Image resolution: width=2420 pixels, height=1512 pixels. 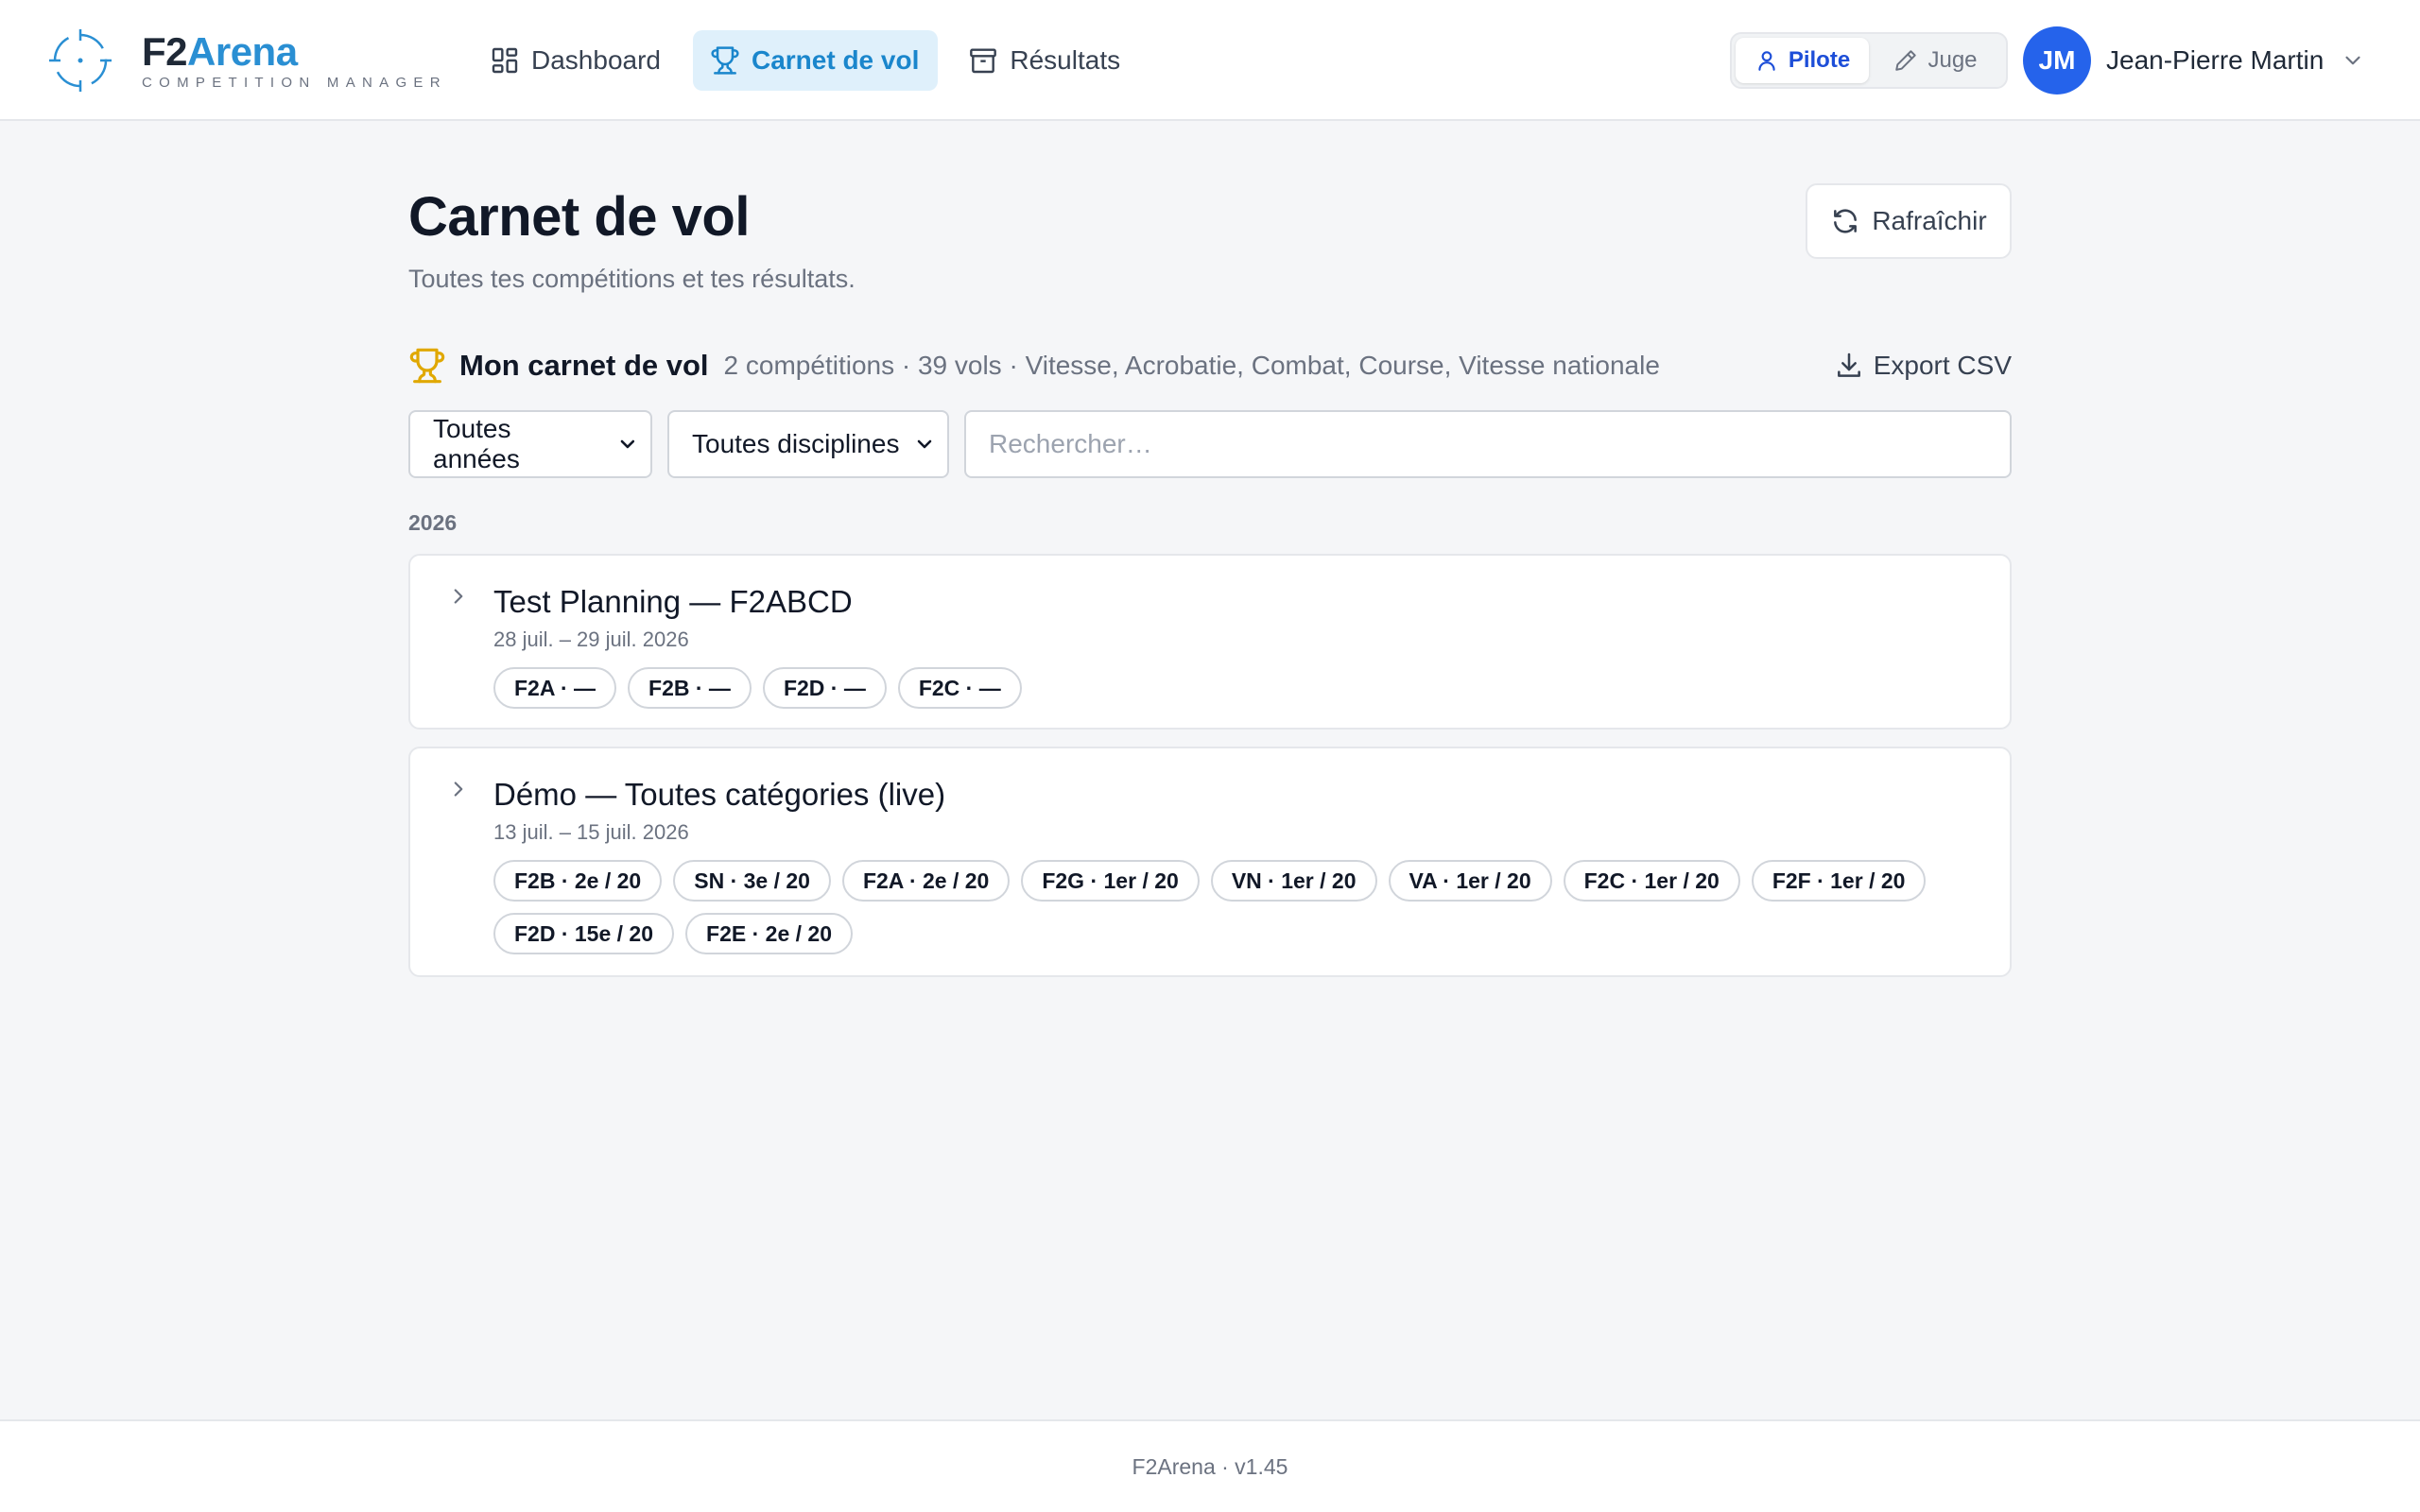 I want to click on discipline-chip: SN · 3e / 20, so click(x=752, y=881).